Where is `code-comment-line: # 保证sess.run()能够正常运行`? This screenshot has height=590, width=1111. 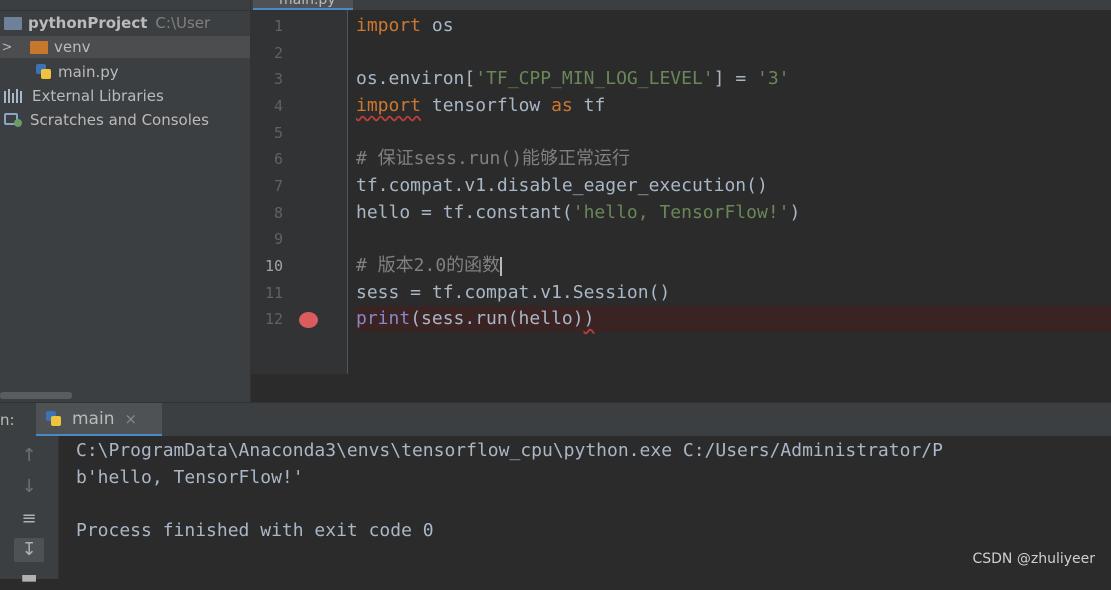 code-comment-line: # 保证sess.run()能够正常运行 is located at coordinates (733, 159).